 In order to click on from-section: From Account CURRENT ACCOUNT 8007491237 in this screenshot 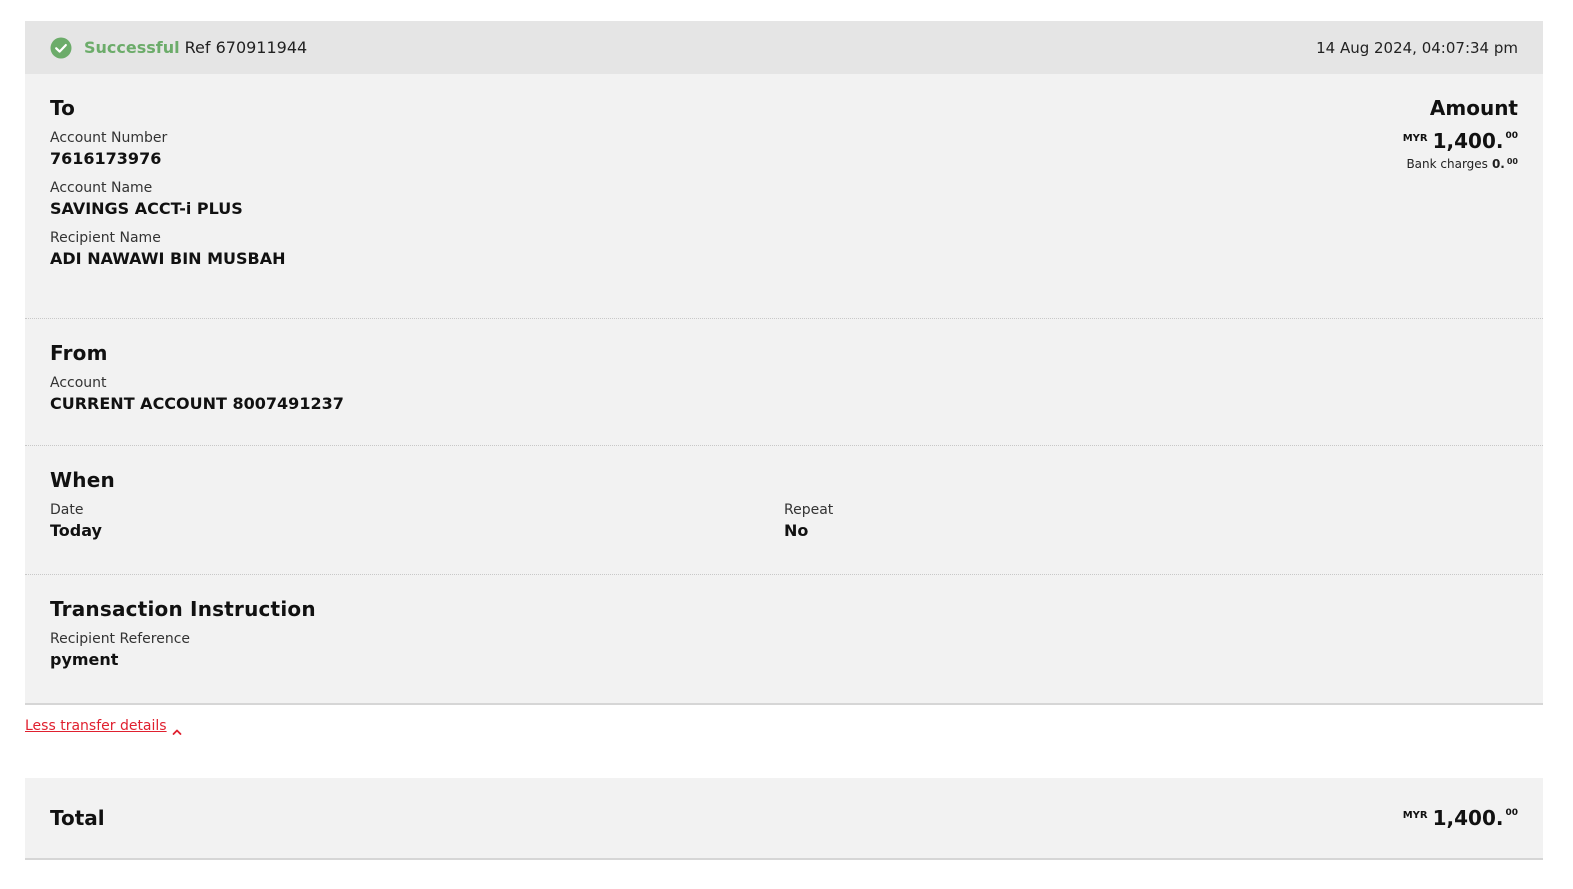, I will do `click(784, 382)`.